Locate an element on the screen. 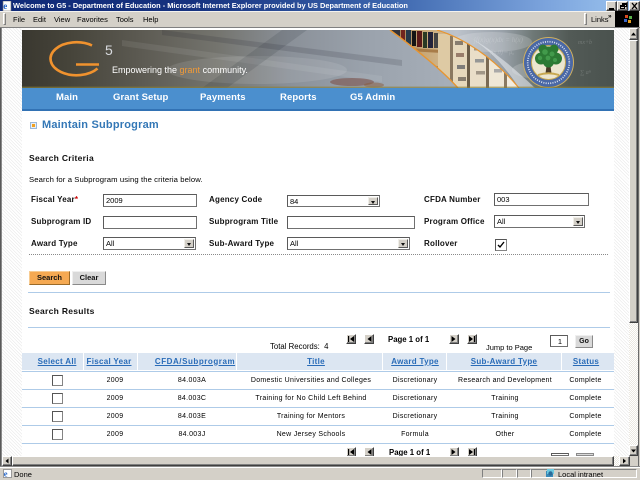 This screenshot has width=640, height=480. svg-text: 5 is located at coordinates (109, 50).